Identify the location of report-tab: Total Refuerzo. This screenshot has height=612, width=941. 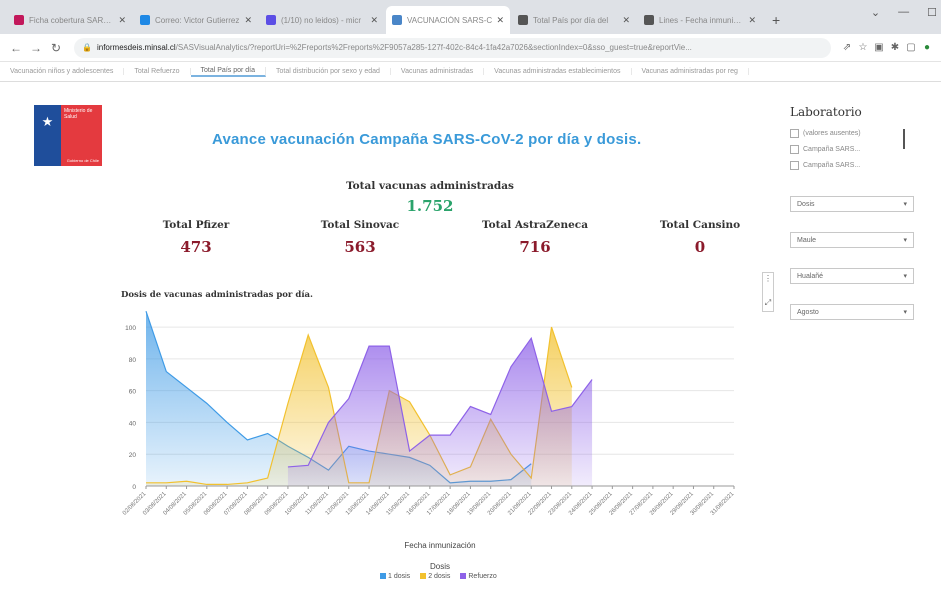
(157, 71).